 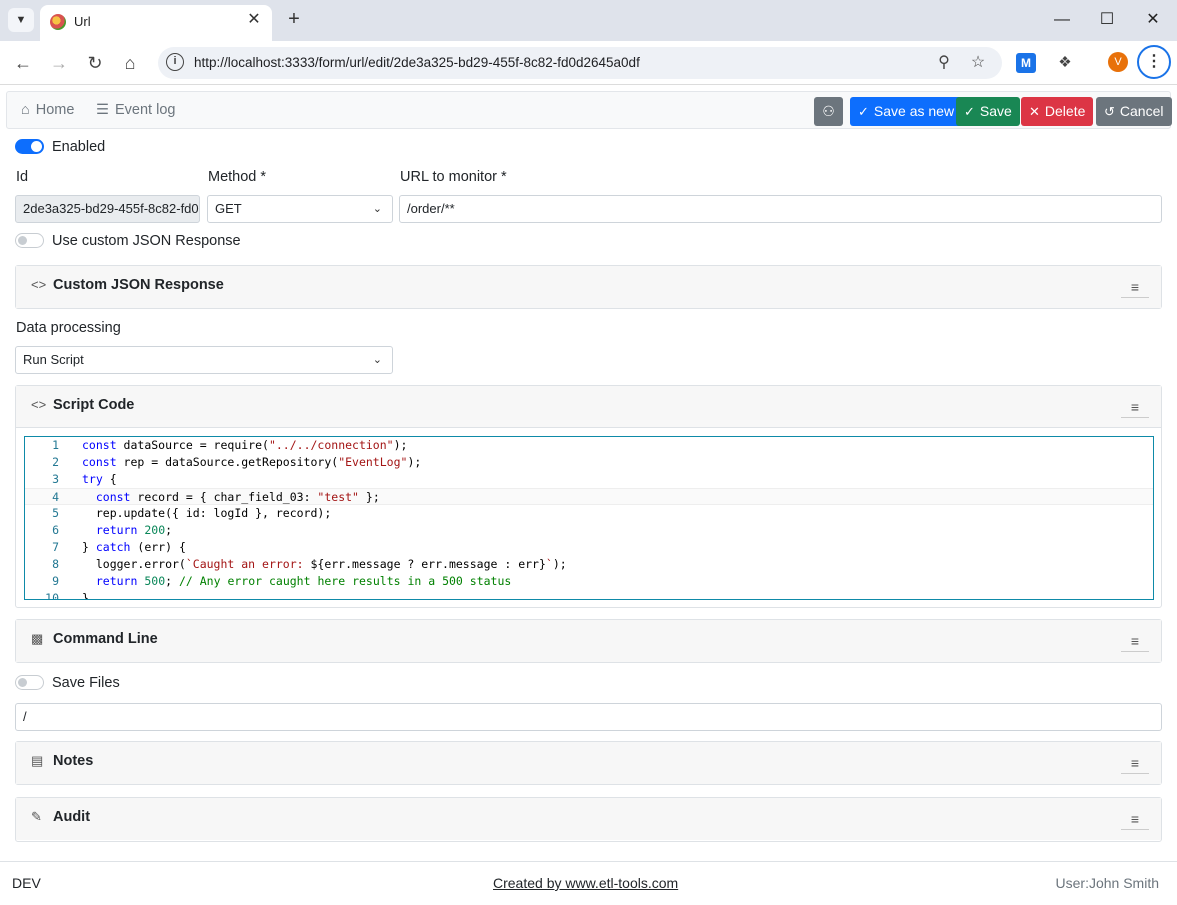 What do you see at coordinates (47, 110) in the screenshot?
I see `home-link: ⌂ Home` at bounding box center [47, 110].